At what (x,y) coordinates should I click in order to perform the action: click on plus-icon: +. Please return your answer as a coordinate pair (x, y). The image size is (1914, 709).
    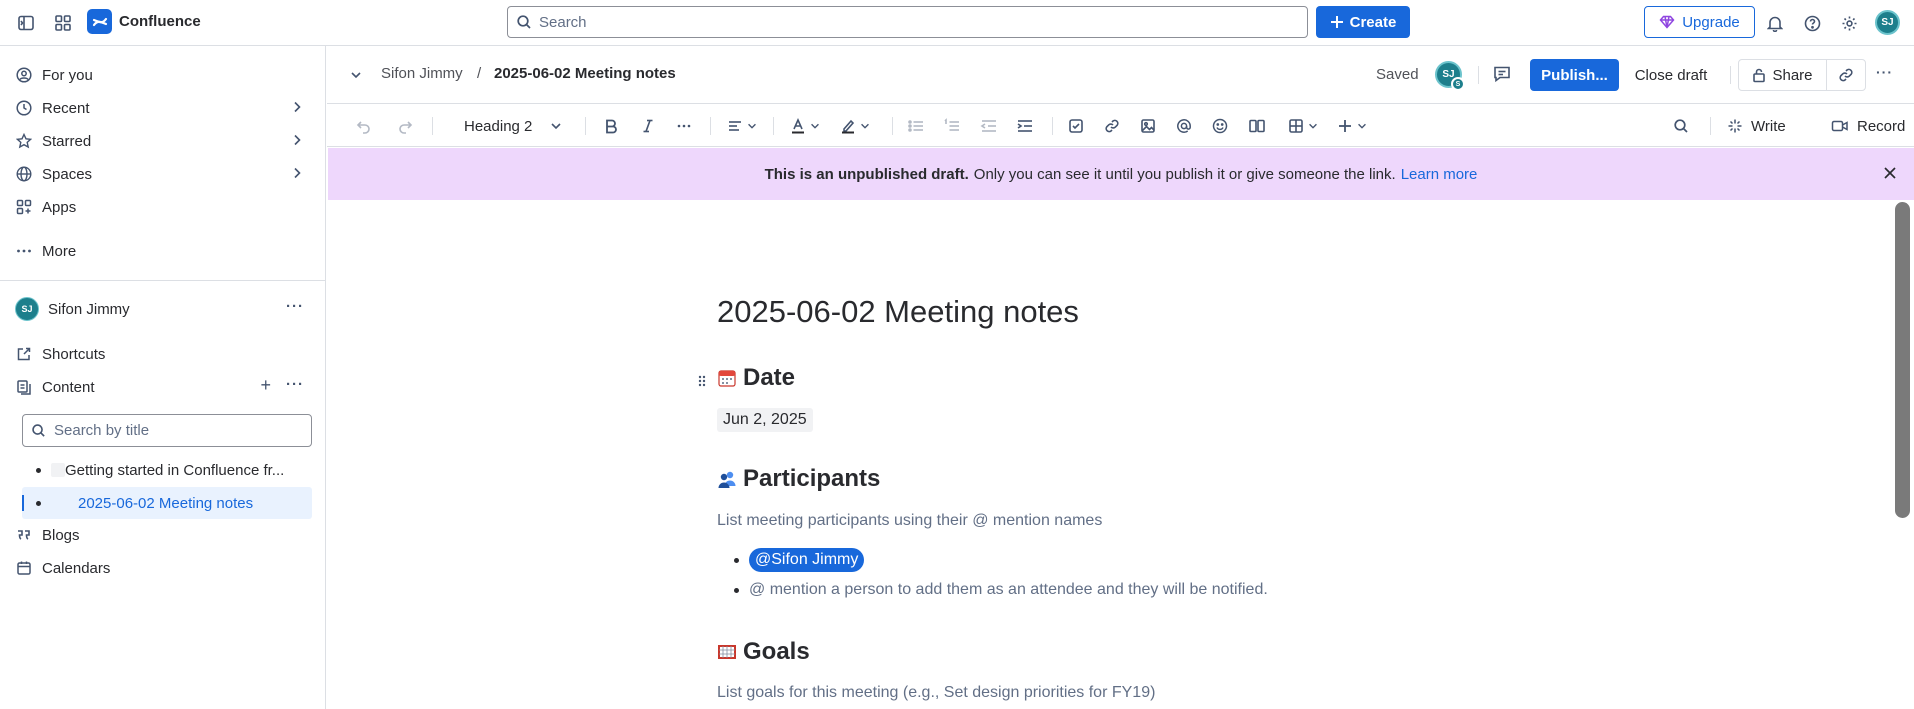
    Looking at the image, I should click on (265, 385).